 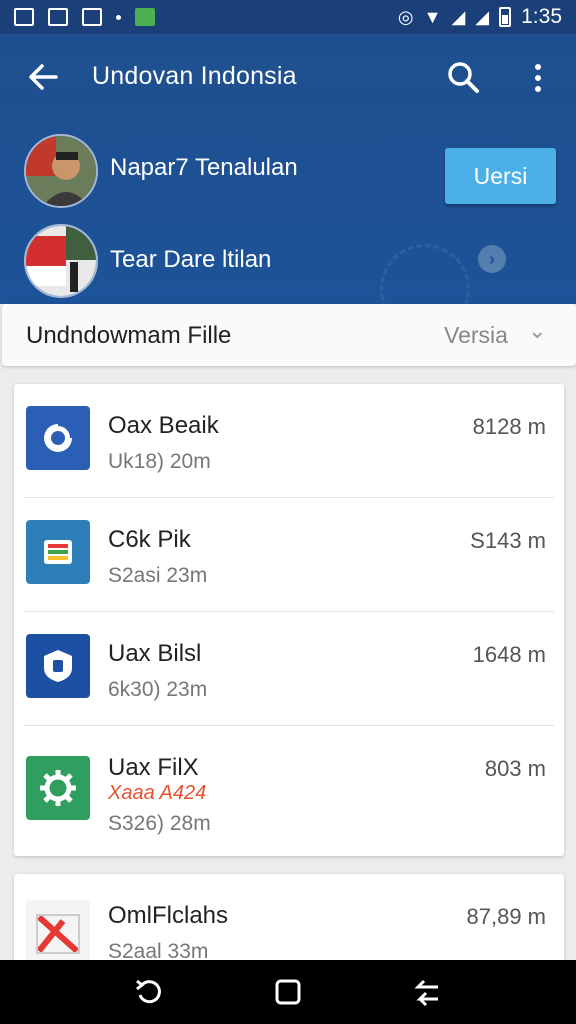 I want to click on status-bar: ◎ ▼ ◢ ◢ 1:35, so click(x=288, y=17).